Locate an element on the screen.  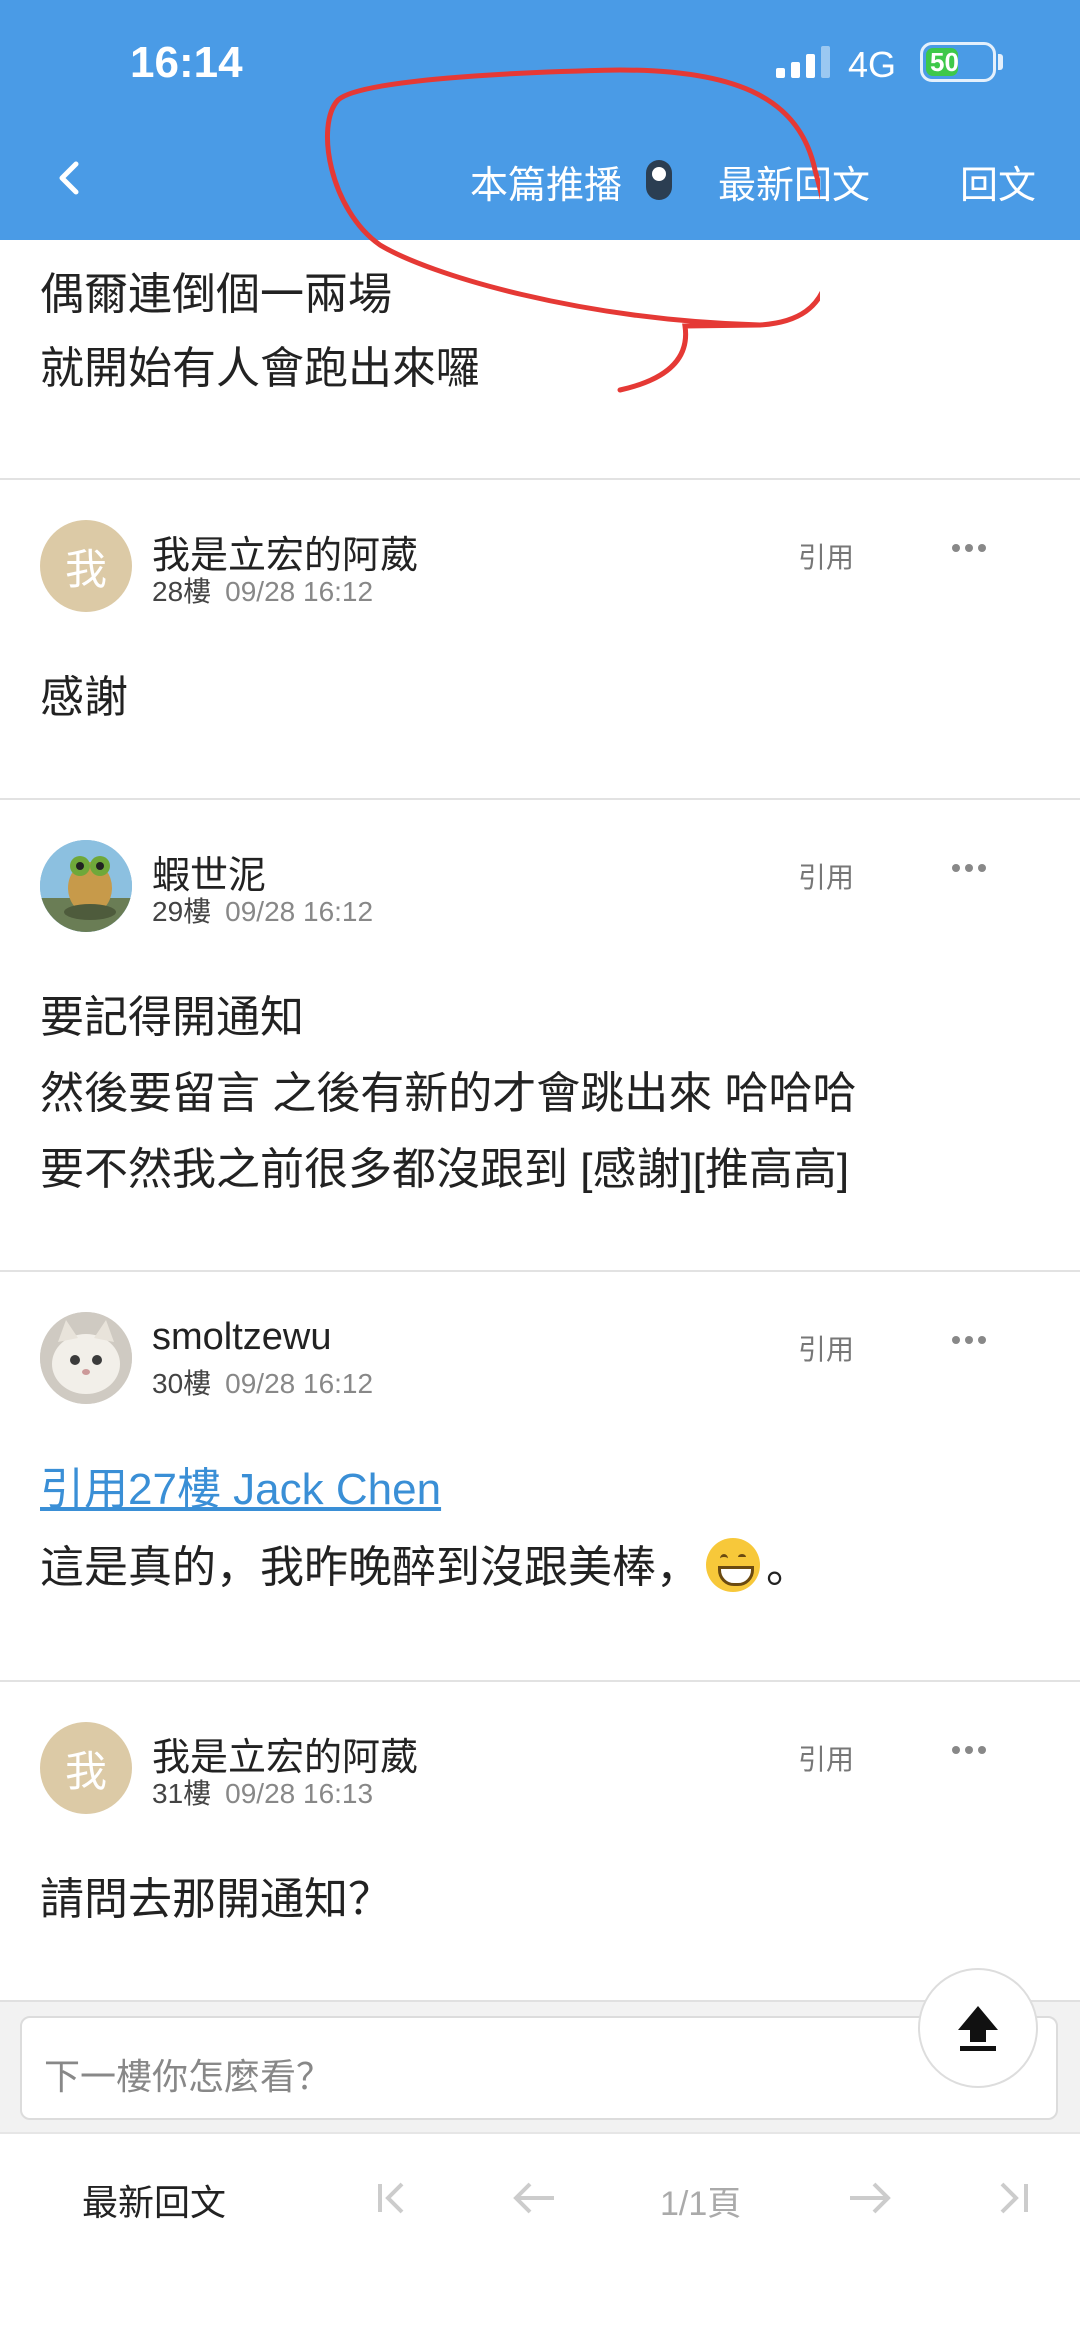
post-body-line: 然後要留言 之後有新的才會跳出來 哈哈哈 is located at coordinates (448, 1093).